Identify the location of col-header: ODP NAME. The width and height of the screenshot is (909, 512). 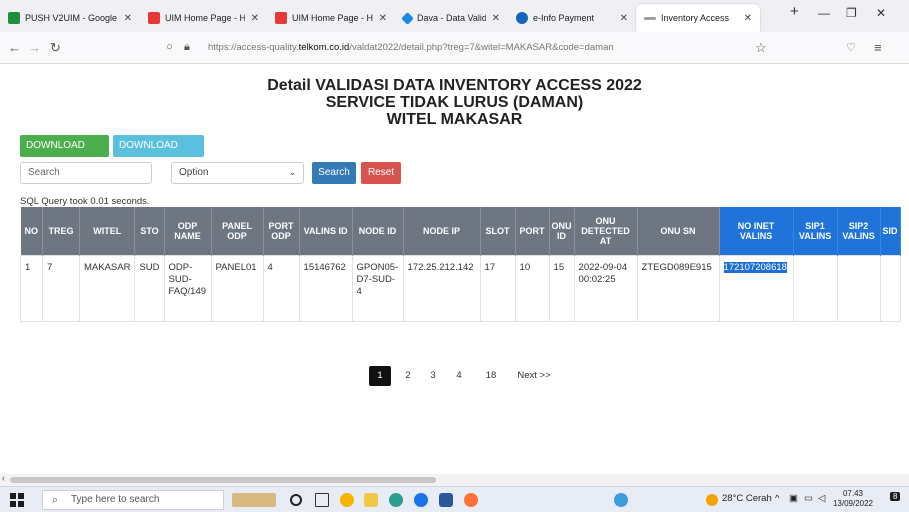
(188, 231).